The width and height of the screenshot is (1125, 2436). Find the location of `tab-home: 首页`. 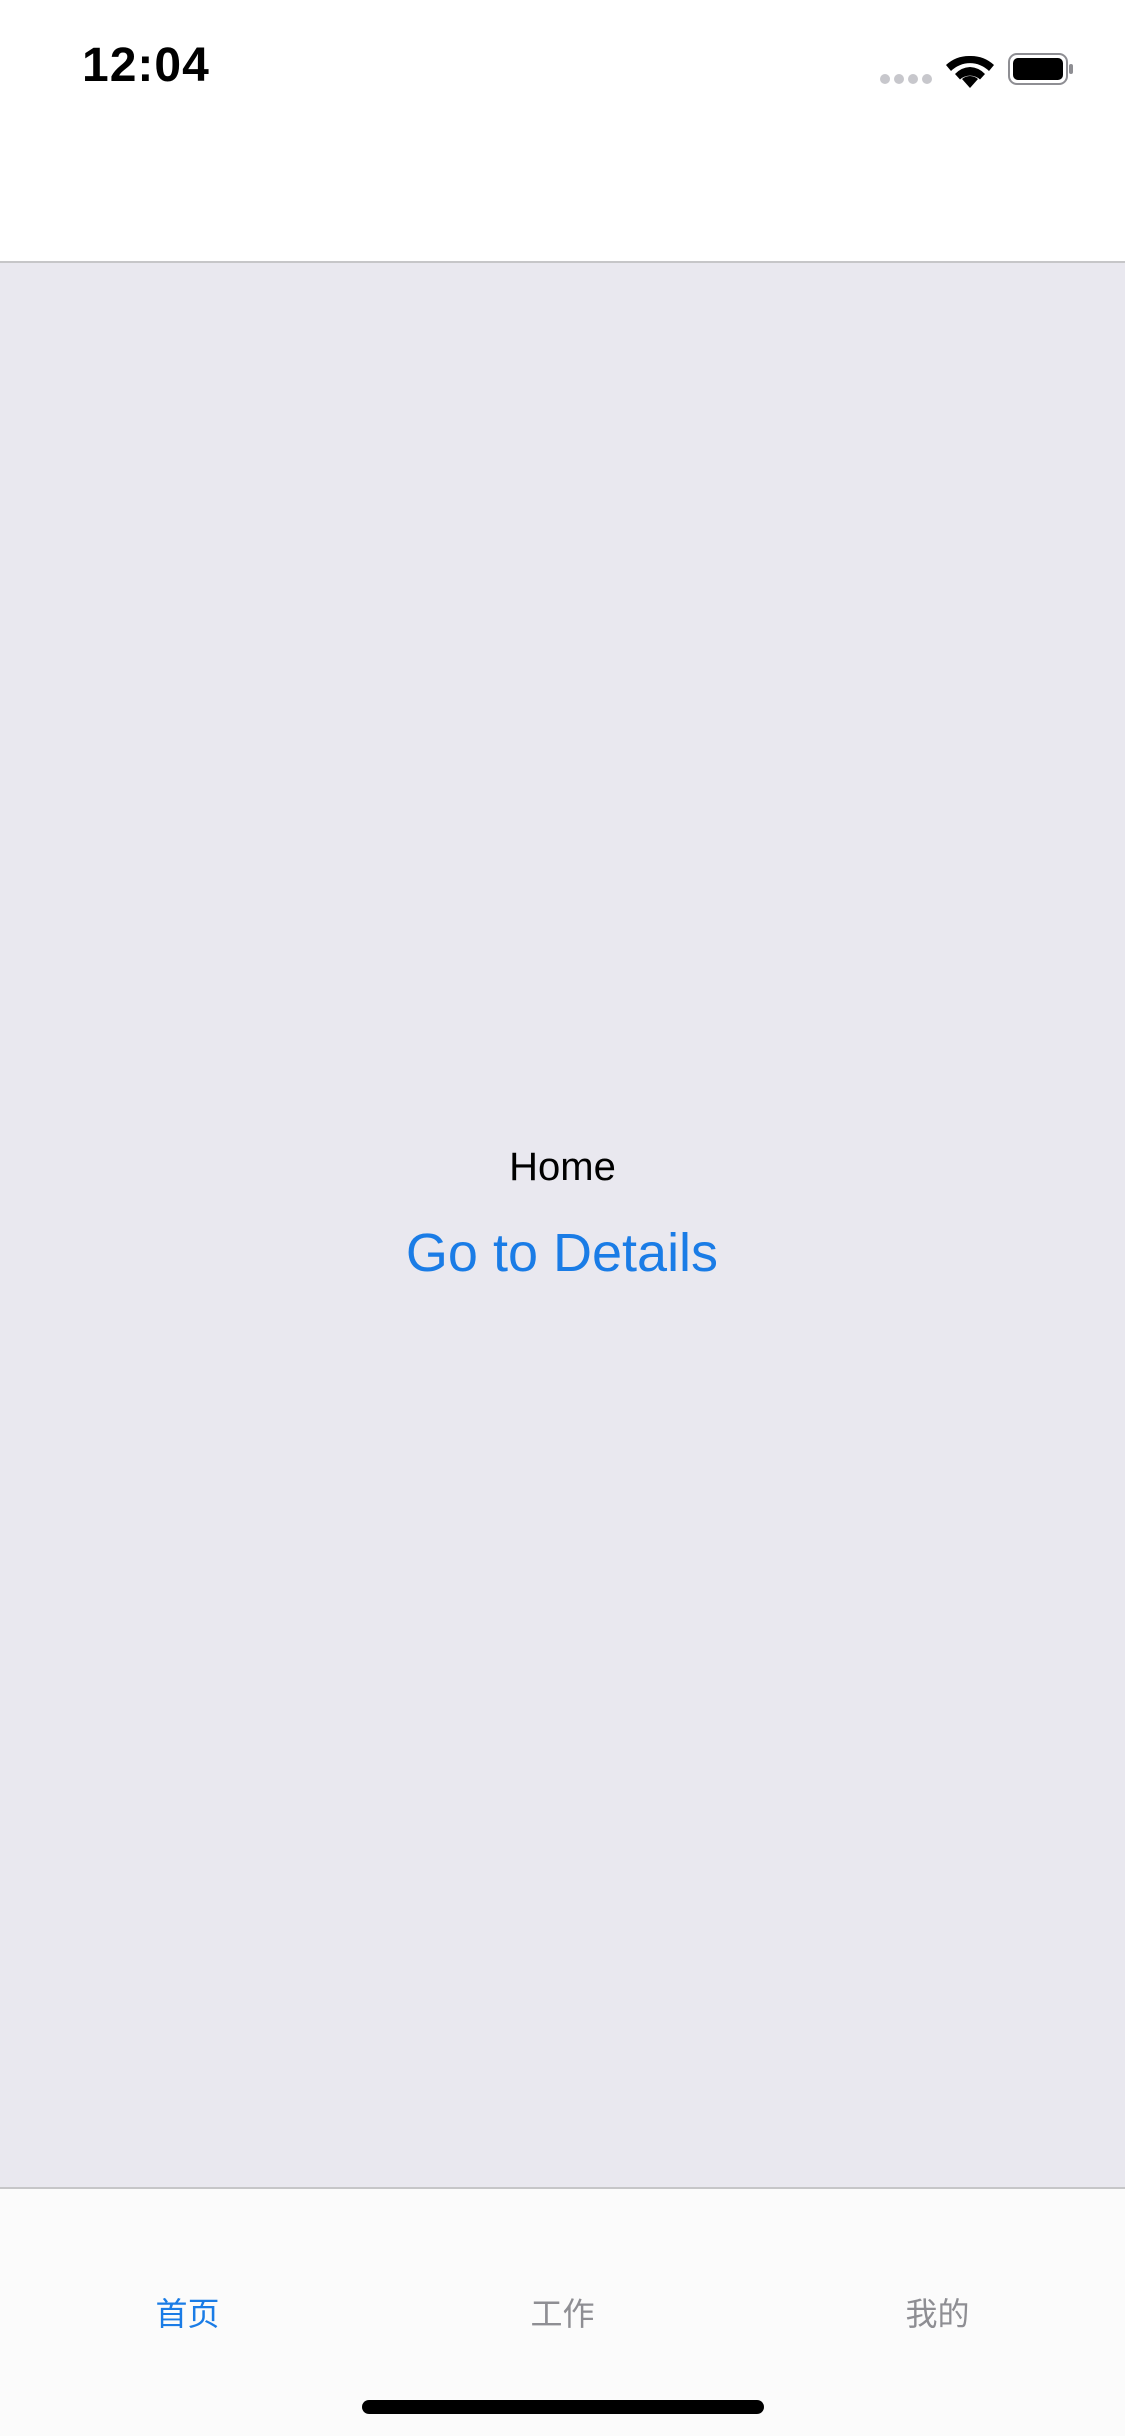

tab-home: 首页 is located at coordinates (187, 2312).